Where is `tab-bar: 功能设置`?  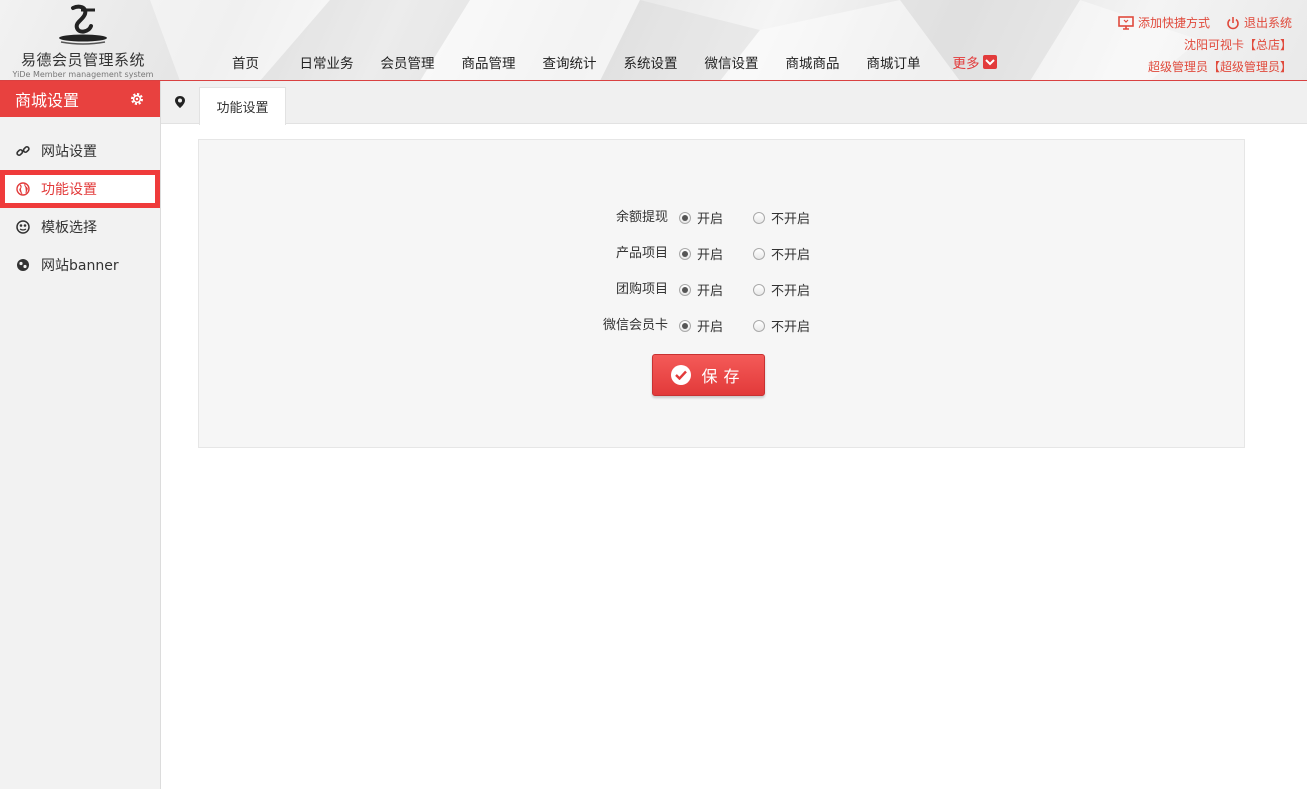
tab-bar: 功能设置 is located at coordinates (734, 103).